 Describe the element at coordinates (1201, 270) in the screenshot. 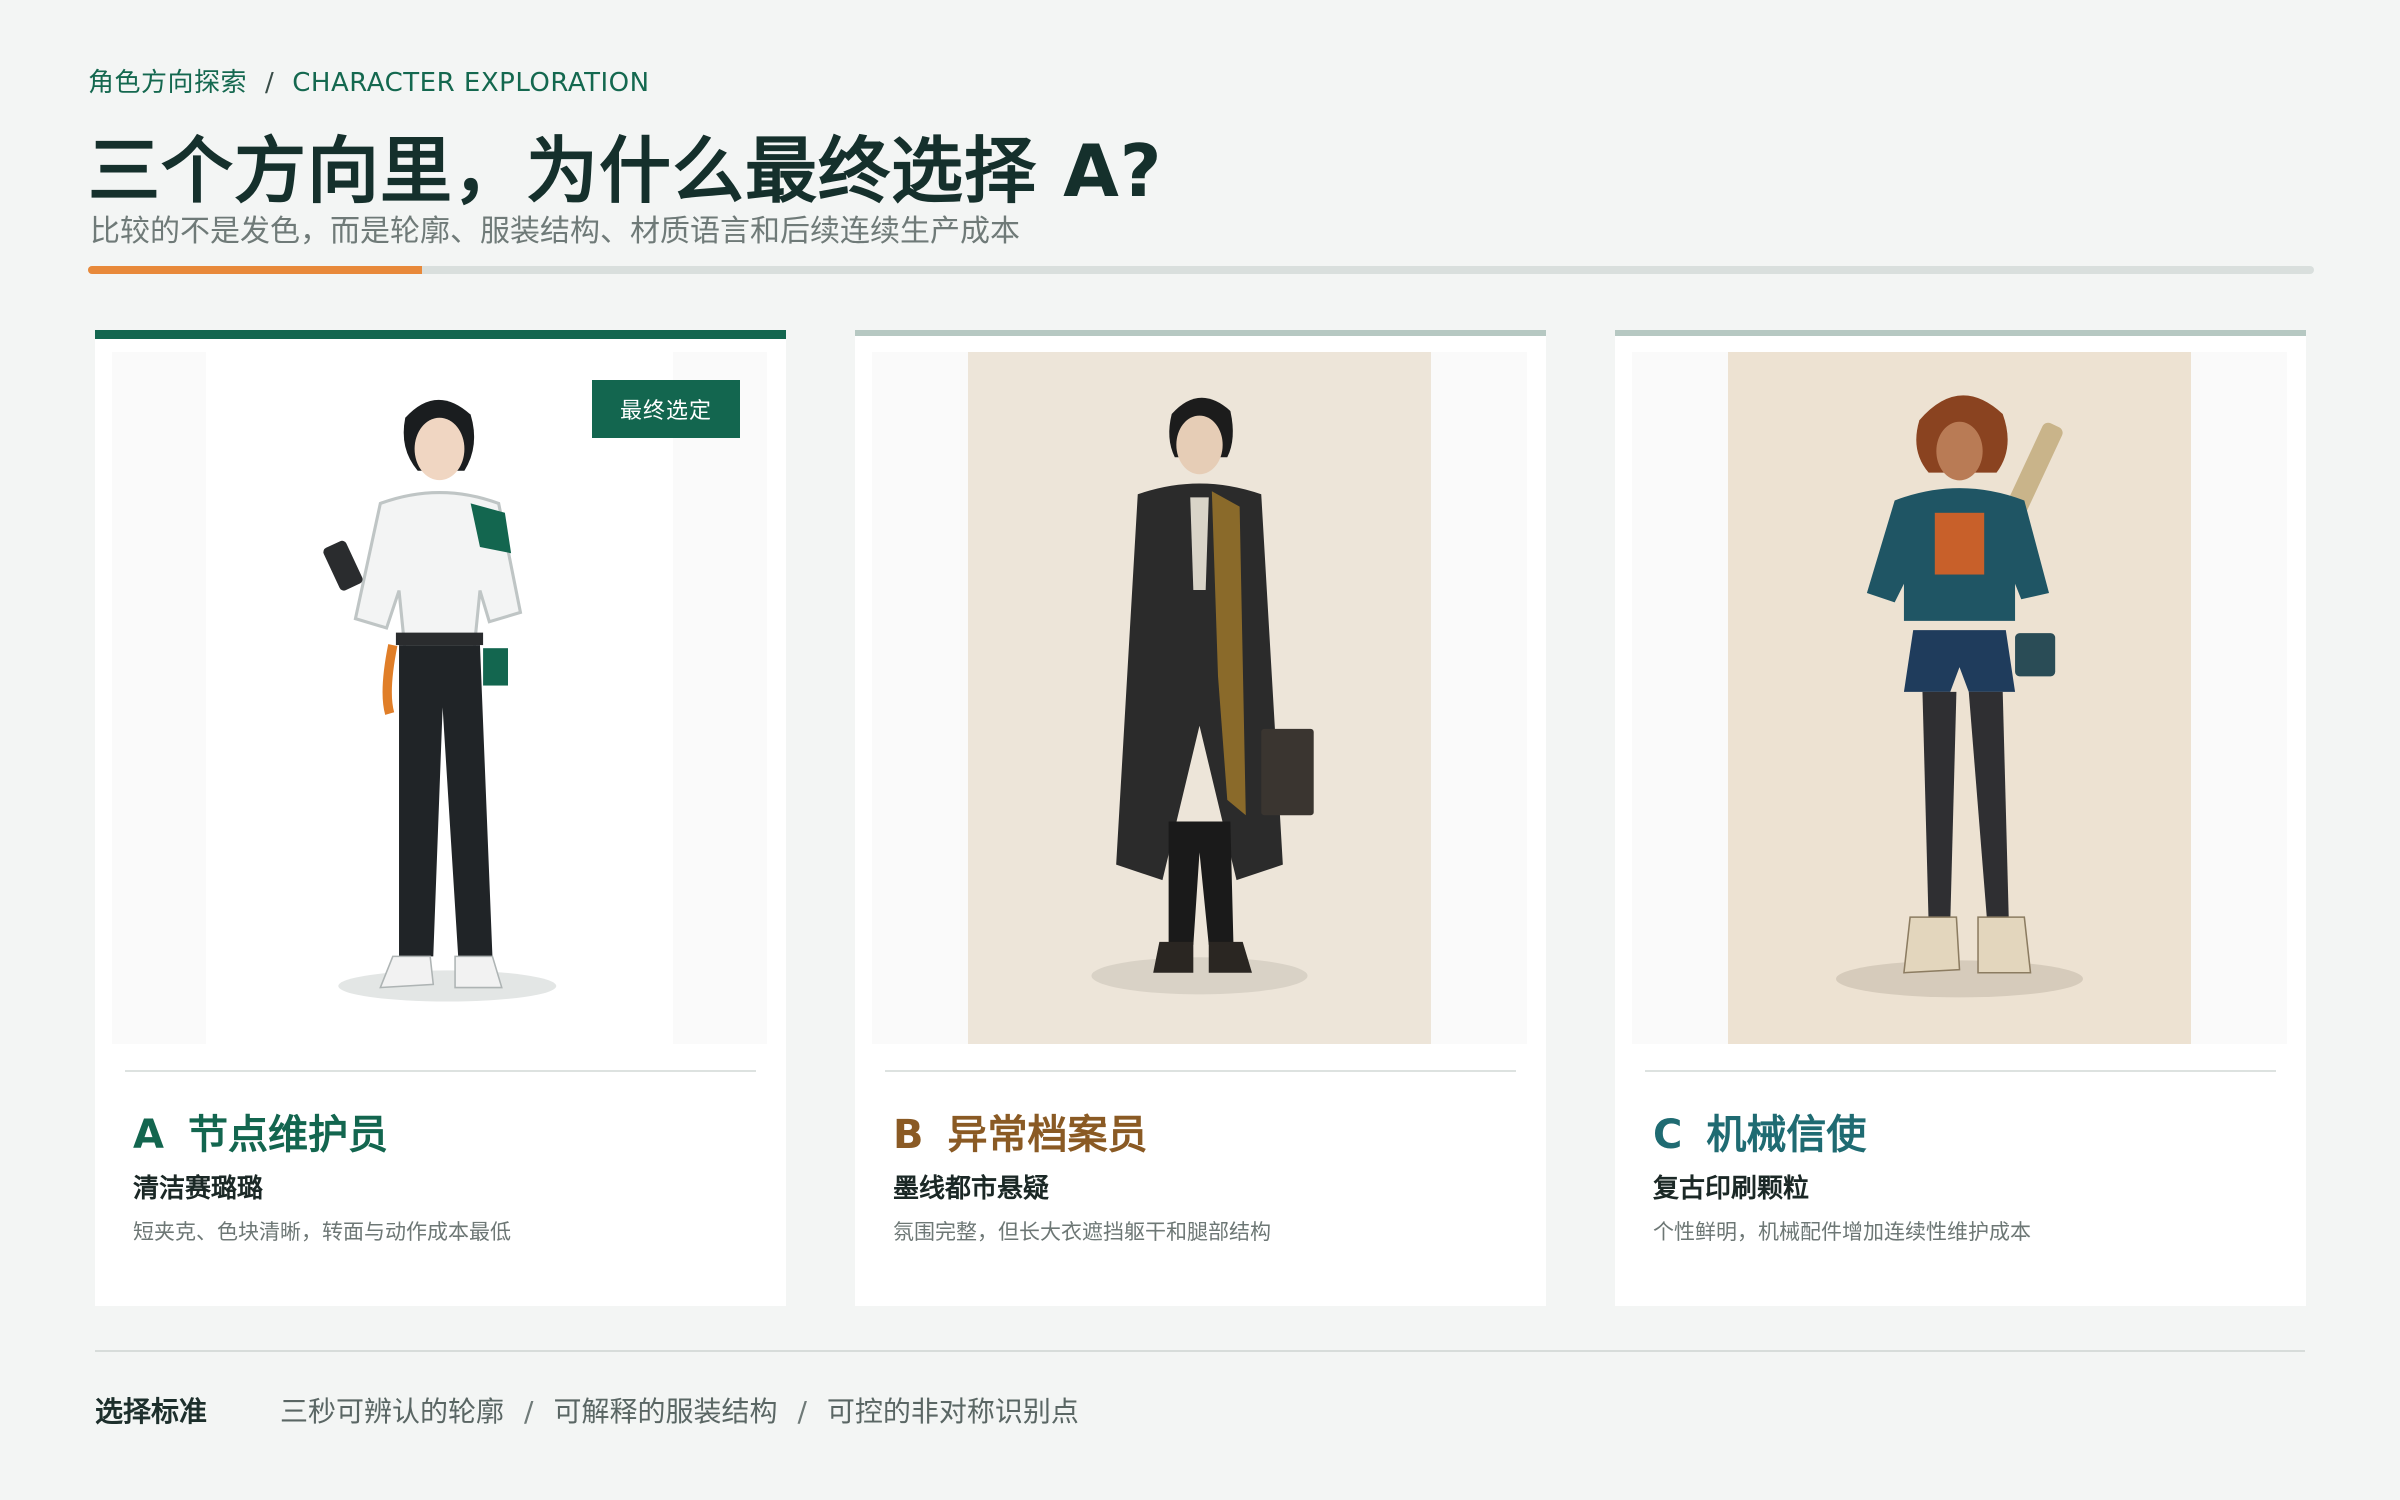

I see `progress-bar` at that location.